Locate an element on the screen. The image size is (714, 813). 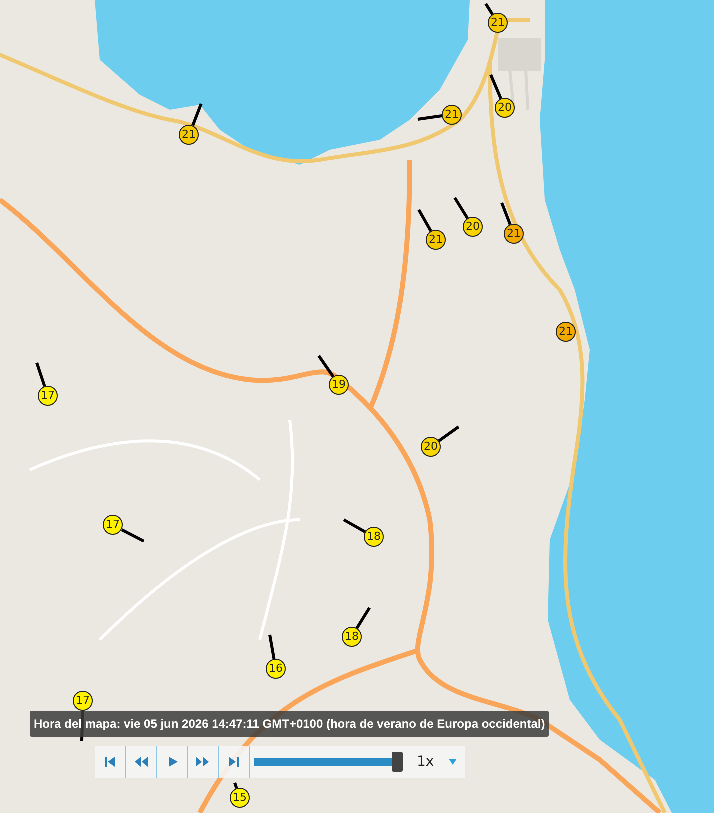
timeline-slider is located at coordinates (328, 762).